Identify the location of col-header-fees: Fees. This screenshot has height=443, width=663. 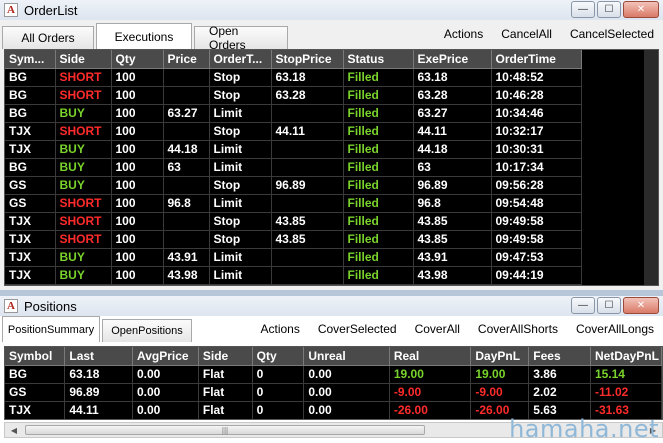
(559, 356).